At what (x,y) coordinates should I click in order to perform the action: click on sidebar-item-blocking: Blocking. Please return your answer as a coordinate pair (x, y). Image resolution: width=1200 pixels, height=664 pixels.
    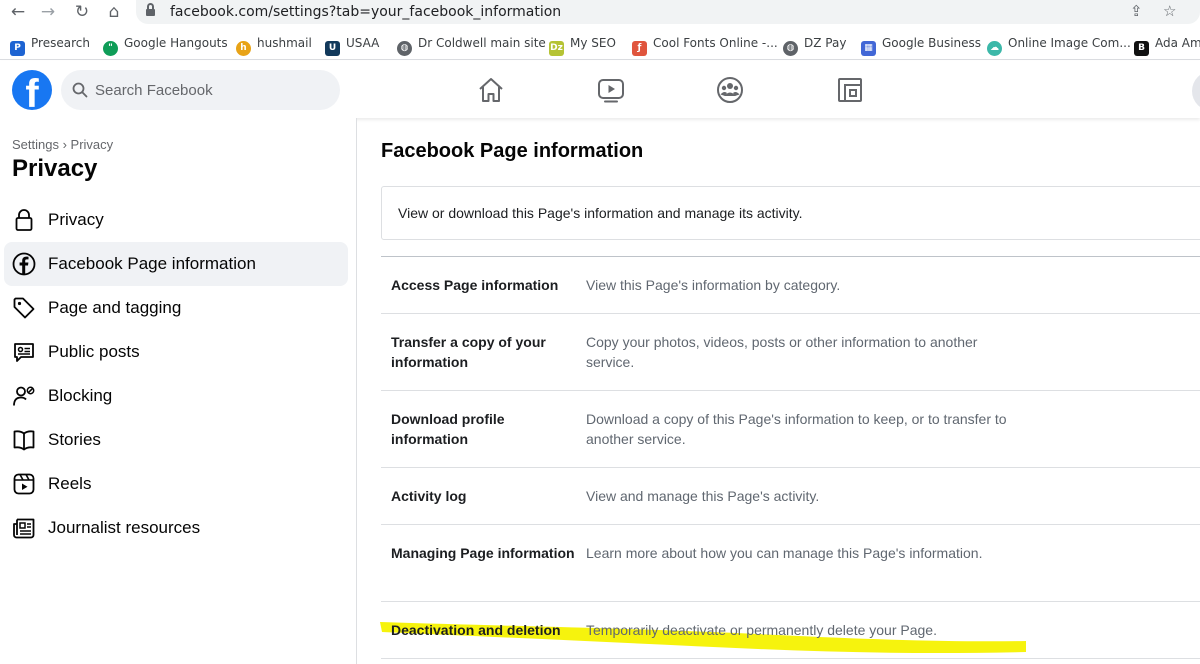
    Looking at the image, I should click on (176, 396).